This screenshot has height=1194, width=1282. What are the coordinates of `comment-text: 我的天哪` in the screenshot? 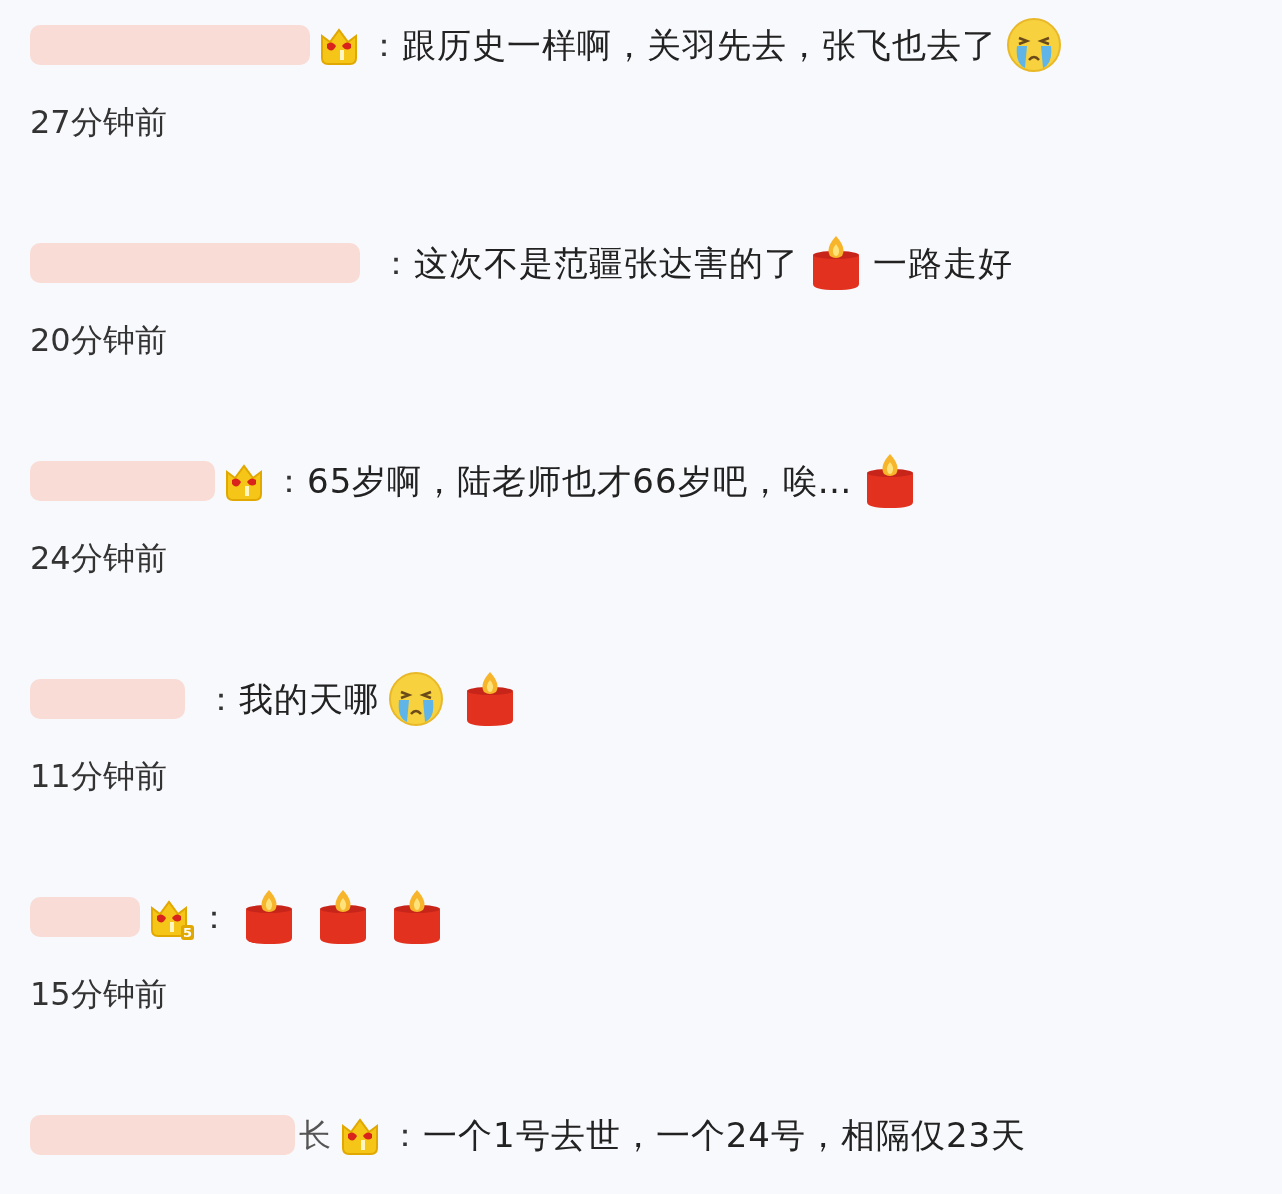 It's located at (309, 699).